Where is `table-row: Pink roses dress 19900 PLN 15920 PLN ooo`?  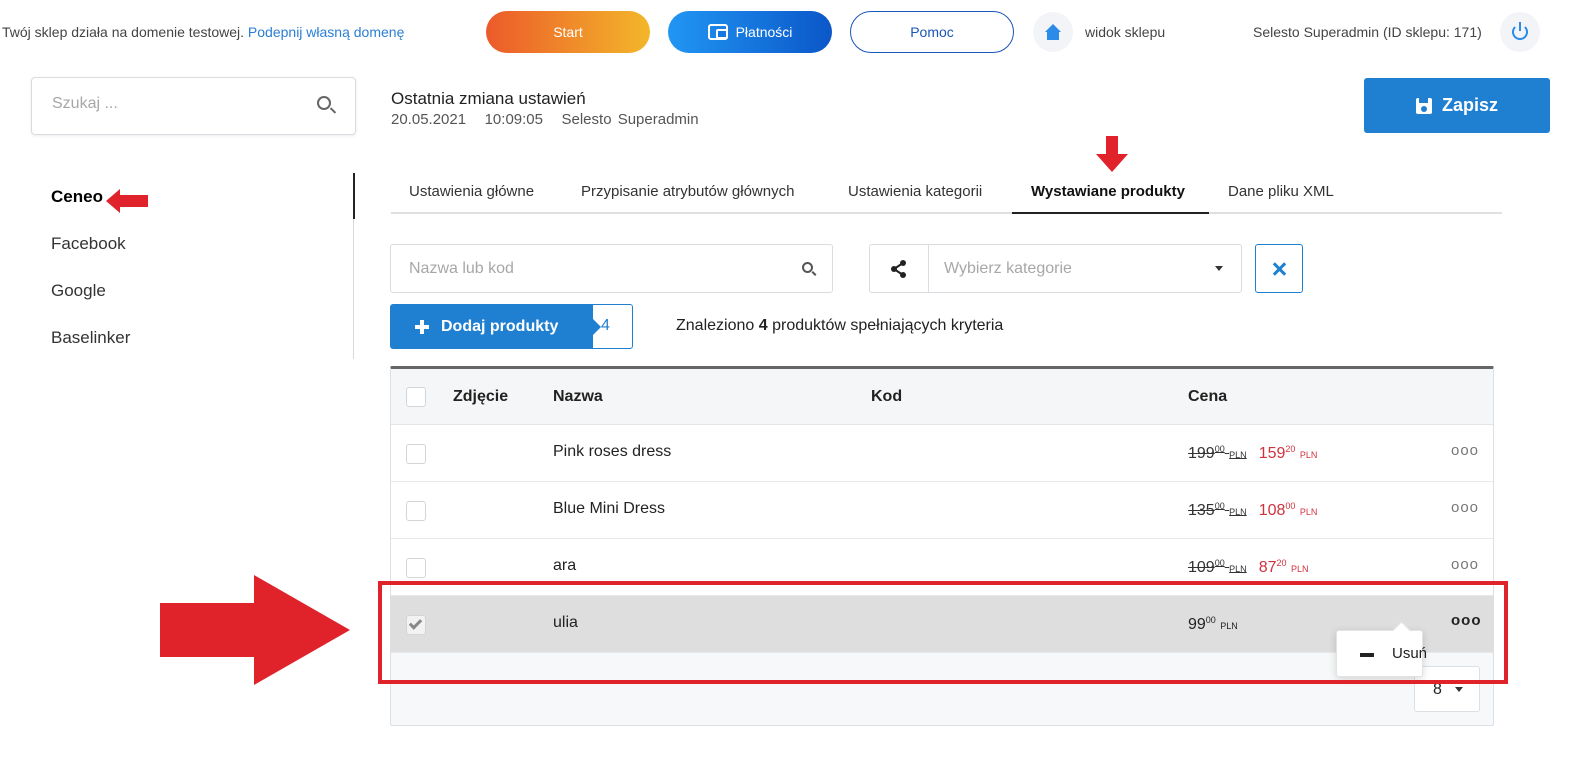
table-row: Pink roses dress 19900 PLN 15920 PLN ooo is located at coordinates (942, 453).